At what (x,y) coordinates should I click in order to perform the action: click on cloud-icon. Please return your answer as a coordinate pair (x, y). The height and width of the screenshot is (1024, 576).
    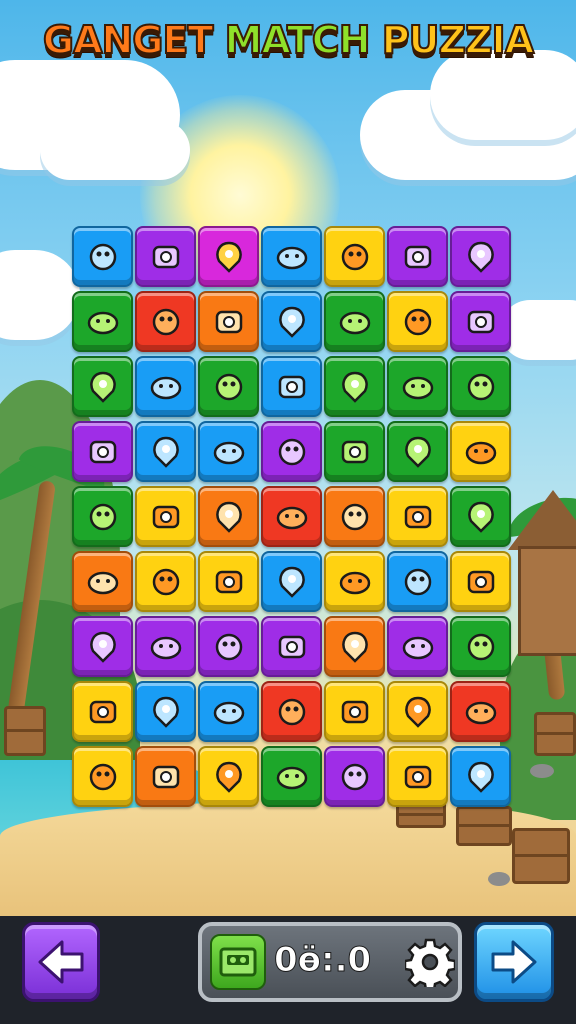
    Looking at the image, I should click on (354, 451).